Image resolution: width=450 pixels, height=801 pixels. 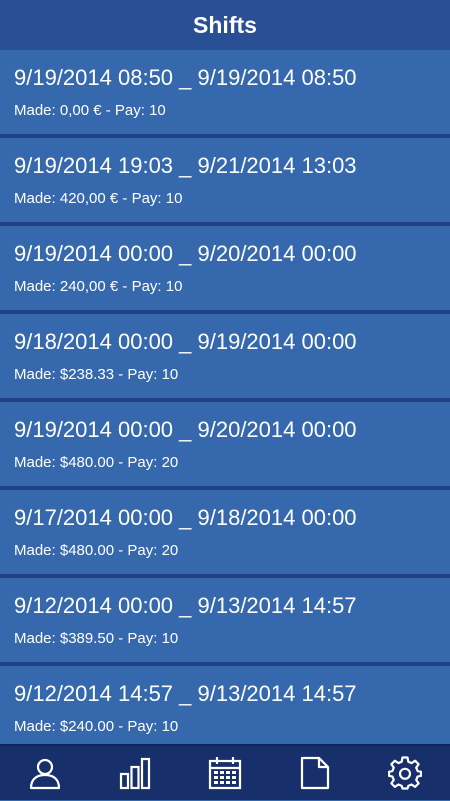 I want to click on document-icon, so click(x=315, y=773).